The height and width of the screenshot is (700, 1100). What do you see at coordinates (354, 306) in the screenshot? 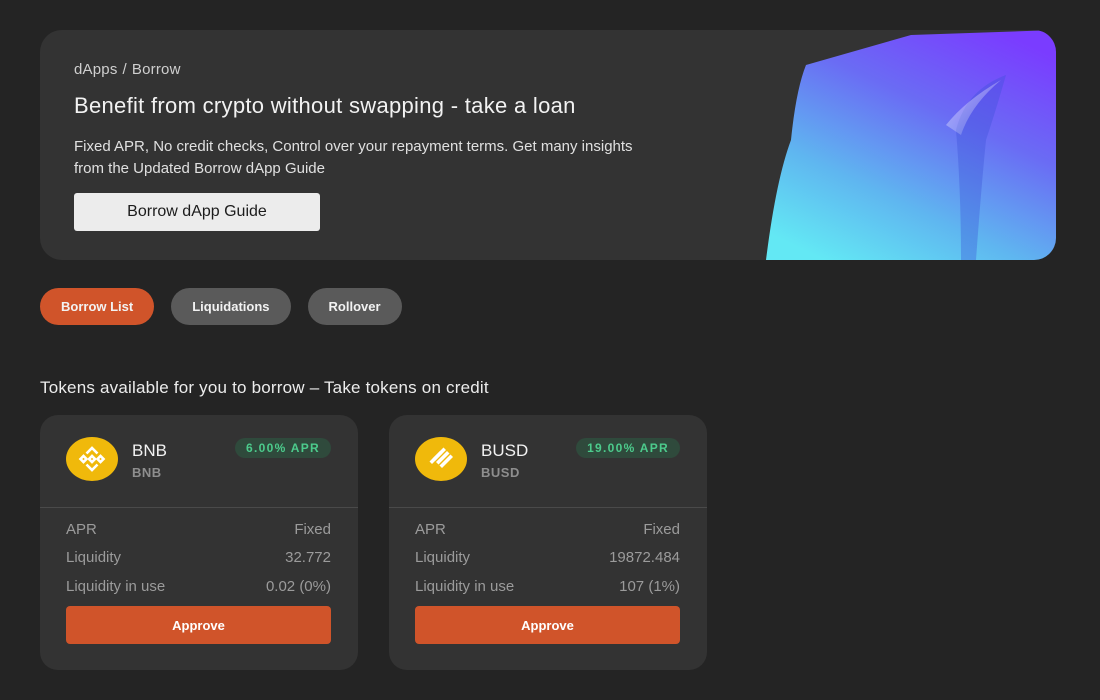
I see `tab-rollover: Rollover` at bounding box center [354, 306].